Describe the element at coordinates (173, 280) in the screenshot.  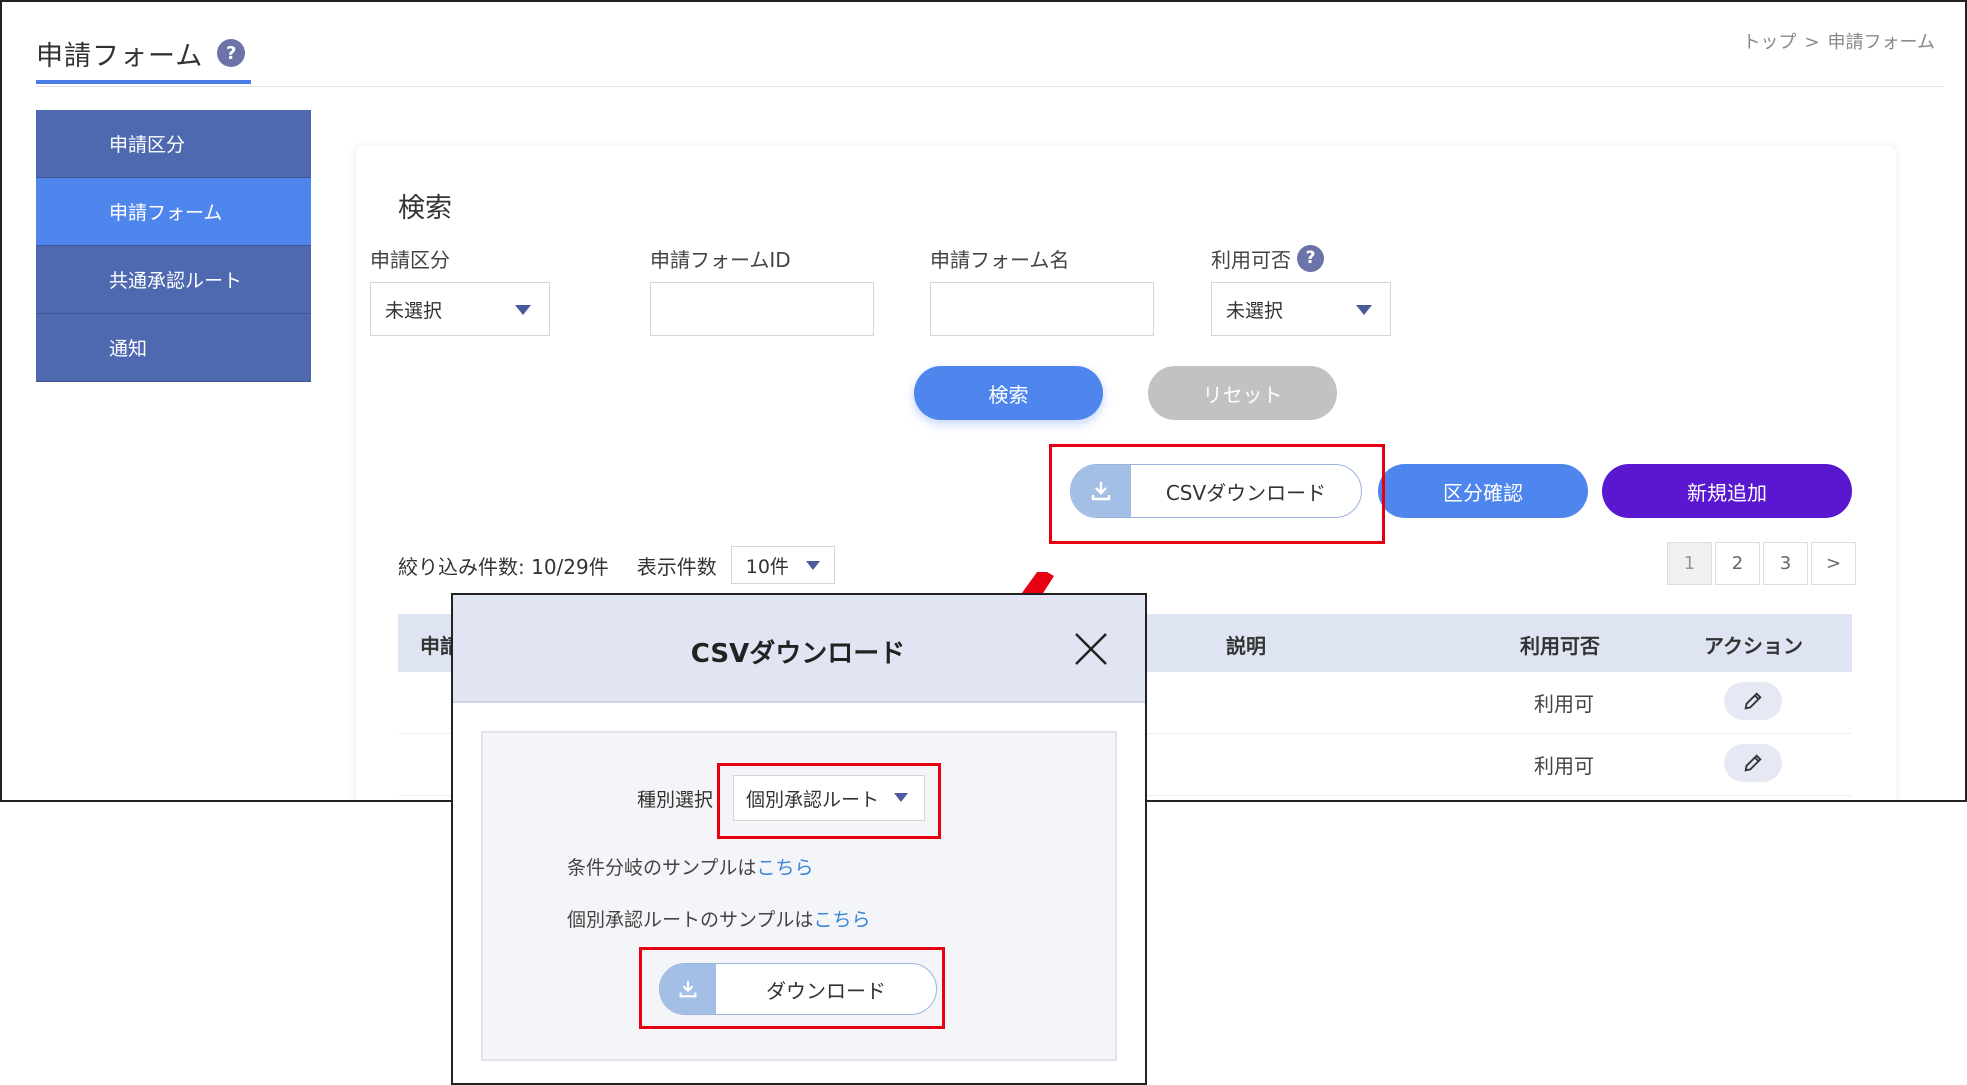
I see `sidebar-item-common-route: 共通承認ルート` at that location.